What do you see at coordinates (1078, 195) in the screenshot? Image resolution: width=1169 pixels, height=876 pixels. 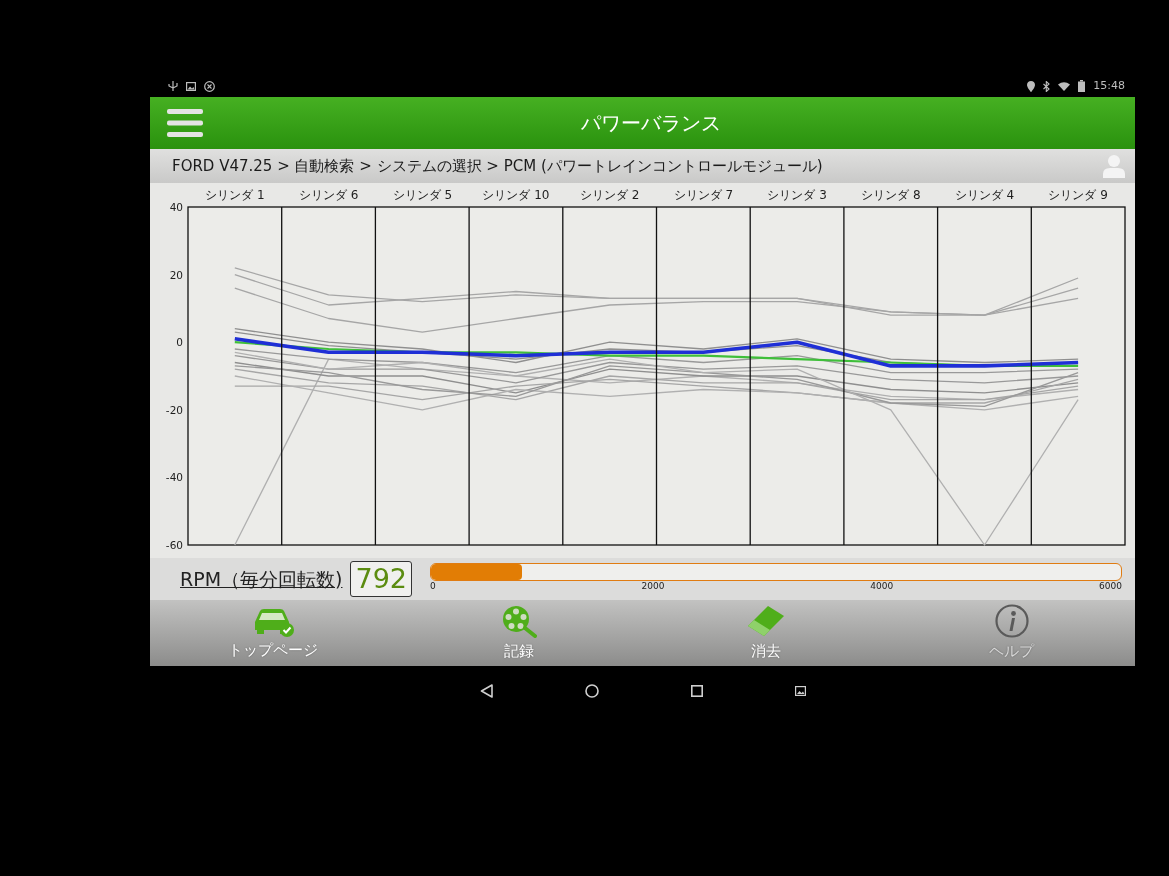 I see `column-header: シリンダ 9` at bounding box center [1078, 195].